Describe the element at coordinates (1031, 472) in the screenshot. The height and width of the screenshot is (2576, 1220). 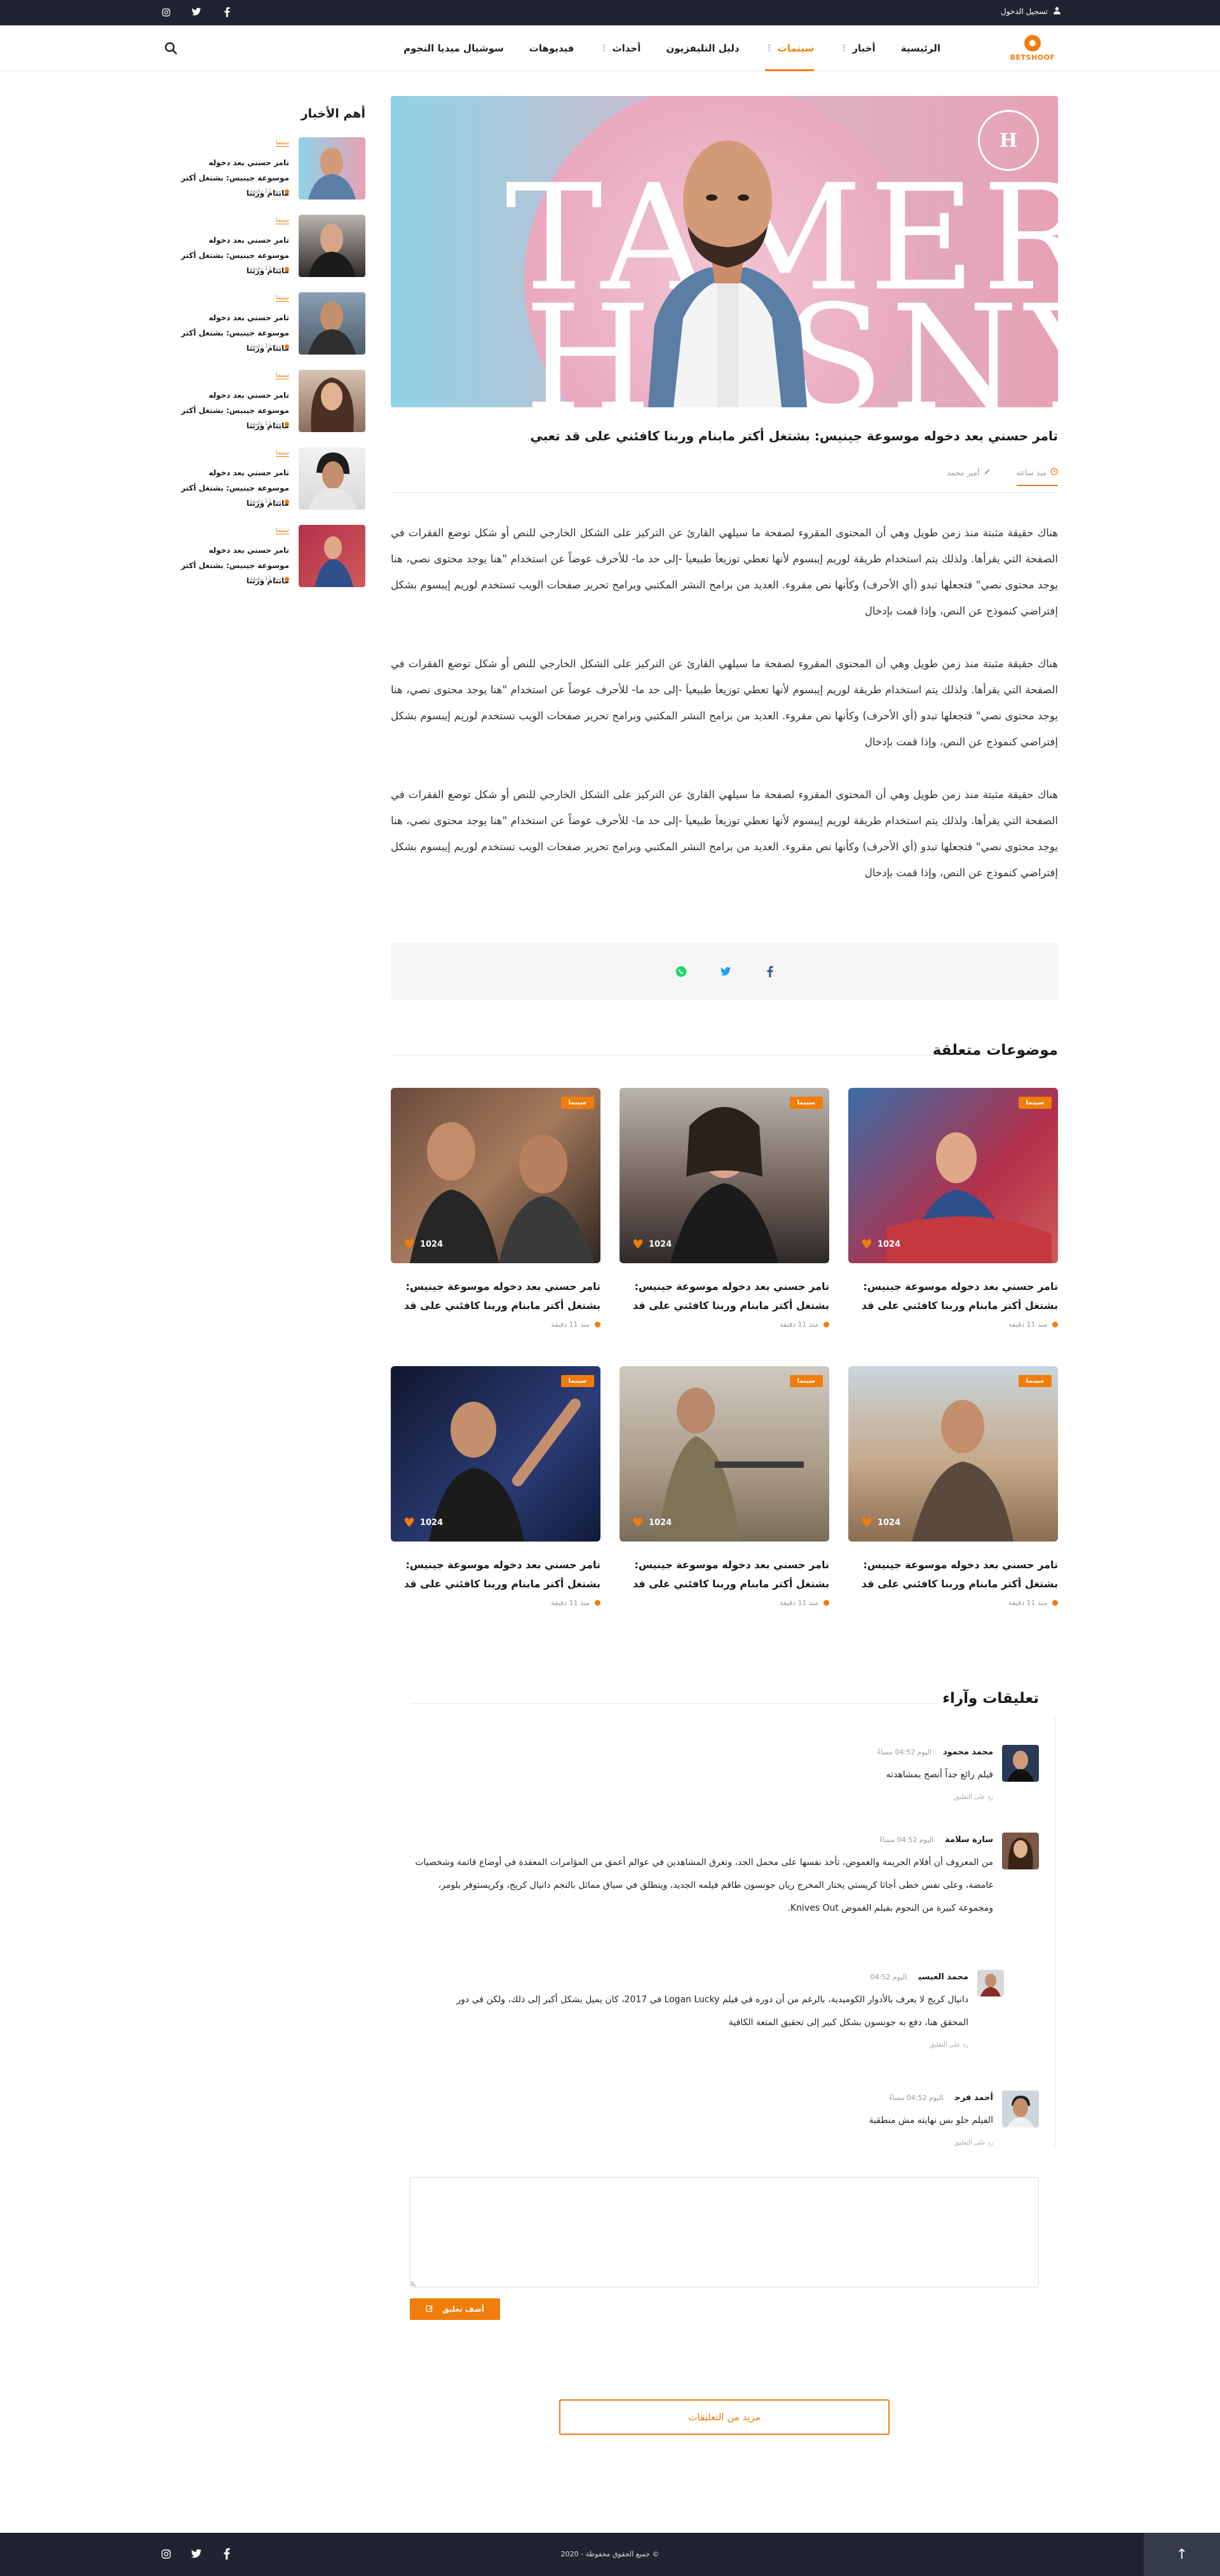
I see `article-time-label: منذ ساعة` at that location.